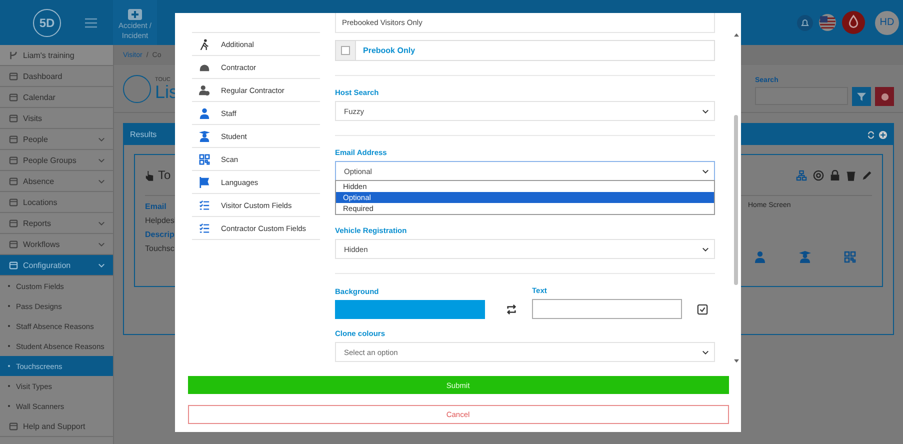 This screenshot has height=444, width=903. I want to click on project-item: Liam's training, so click(56, 55).